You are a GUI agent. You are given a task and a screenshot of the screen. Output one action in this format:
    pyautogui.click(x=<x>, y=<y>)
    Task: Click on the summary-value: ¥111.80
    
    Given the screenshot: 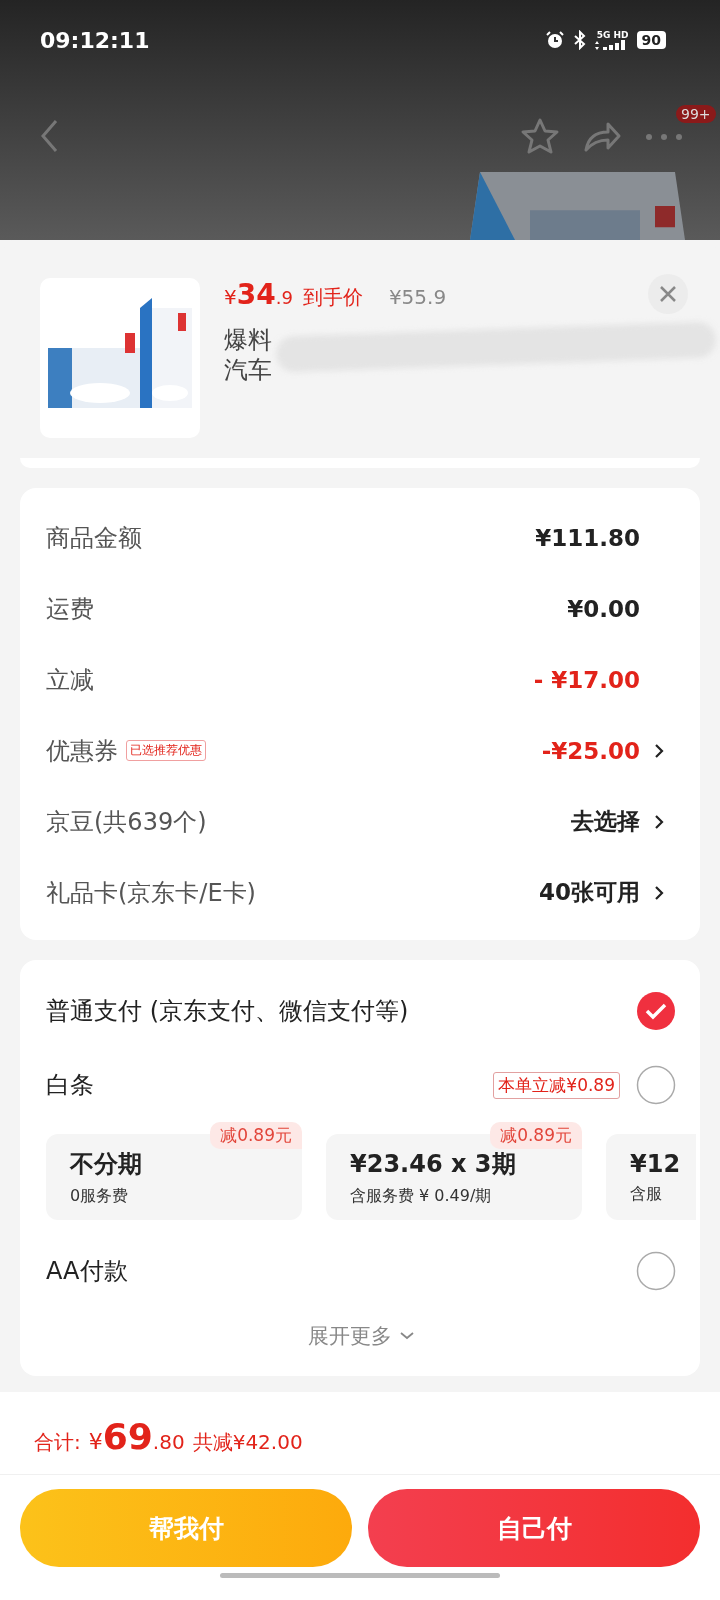 What is the action you would take?
    pyautogui.click(x=587, y=537)
    